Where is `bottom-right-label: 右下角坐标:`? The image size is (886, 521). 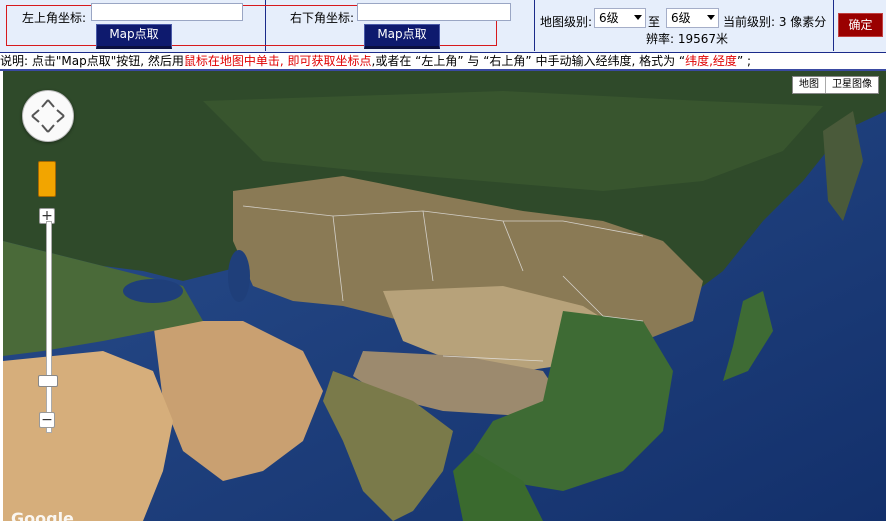 bottom-right-label: 右下角坐标: is located at coordinates (322, 18).